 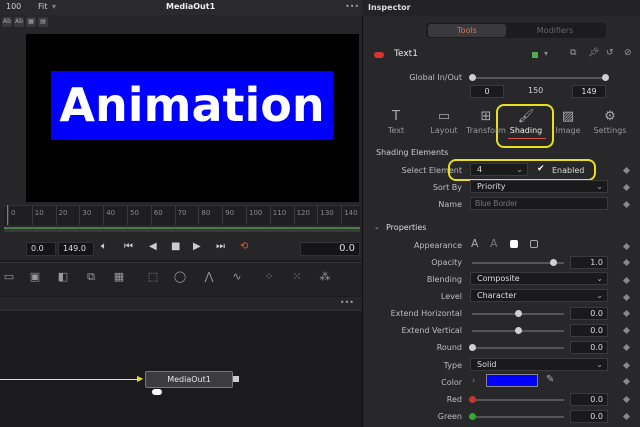 What do you see at coordinates (539, 295) in the screenshot?
I see `level-dropdown: Character ⌄` at bounding box center [539, 295].